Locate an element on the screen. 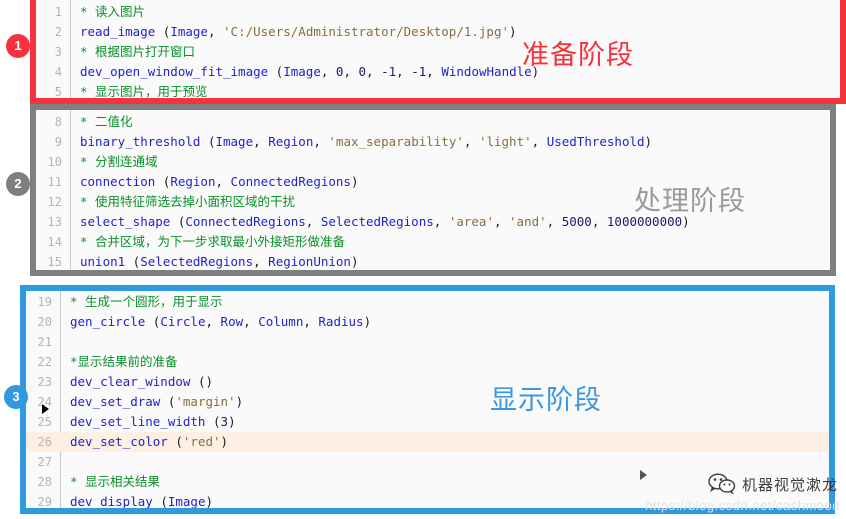 The height and width of the screenshot is (519, 846). code-line: 25 dev_set_line_width (3) is located at coordinates (427, 422).